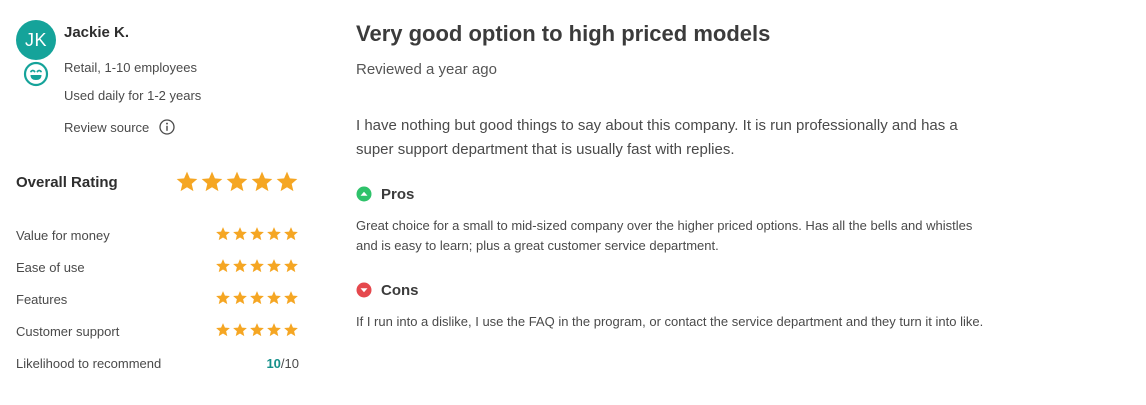 The height and width of the screenshot is (405, 1146). What do you see at coordinates (36, 40) in the screenshot?
I see `avatar: JK` at bounding box center [36, 40].